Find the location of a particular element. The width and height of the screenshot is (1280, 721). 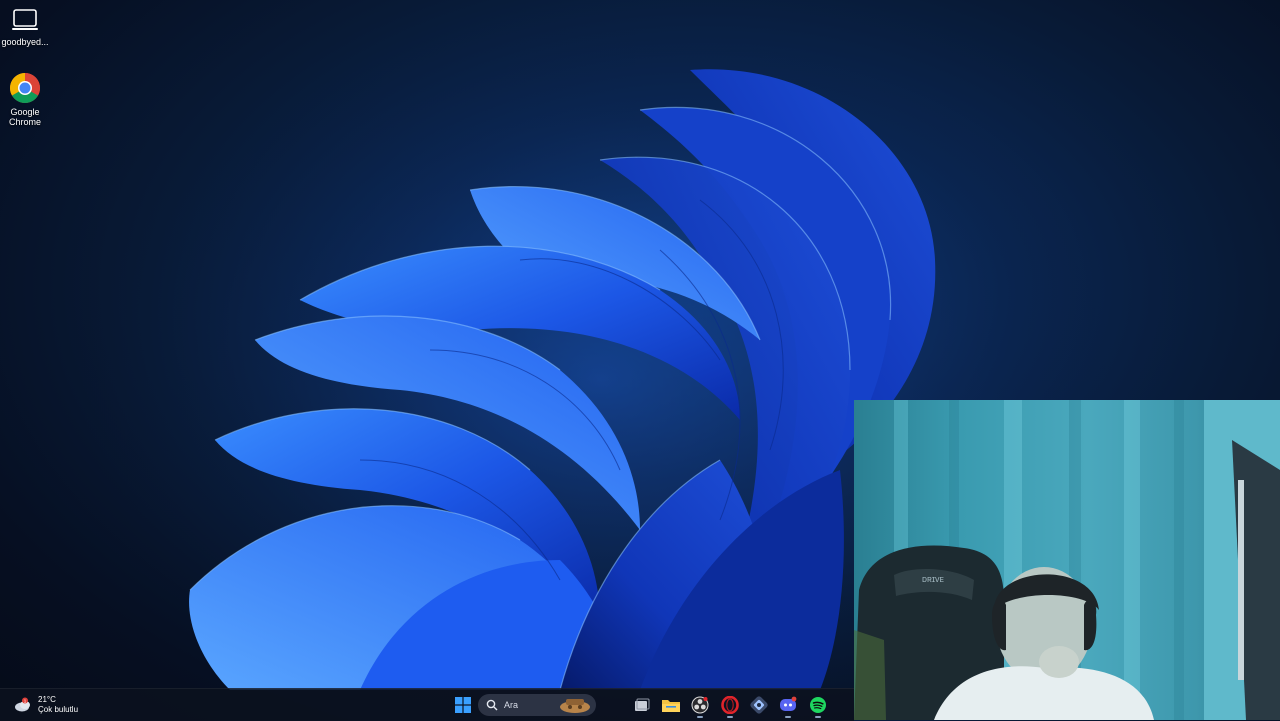

desktop-icon-label: Google Chrome is located at coordinates (24, 117).